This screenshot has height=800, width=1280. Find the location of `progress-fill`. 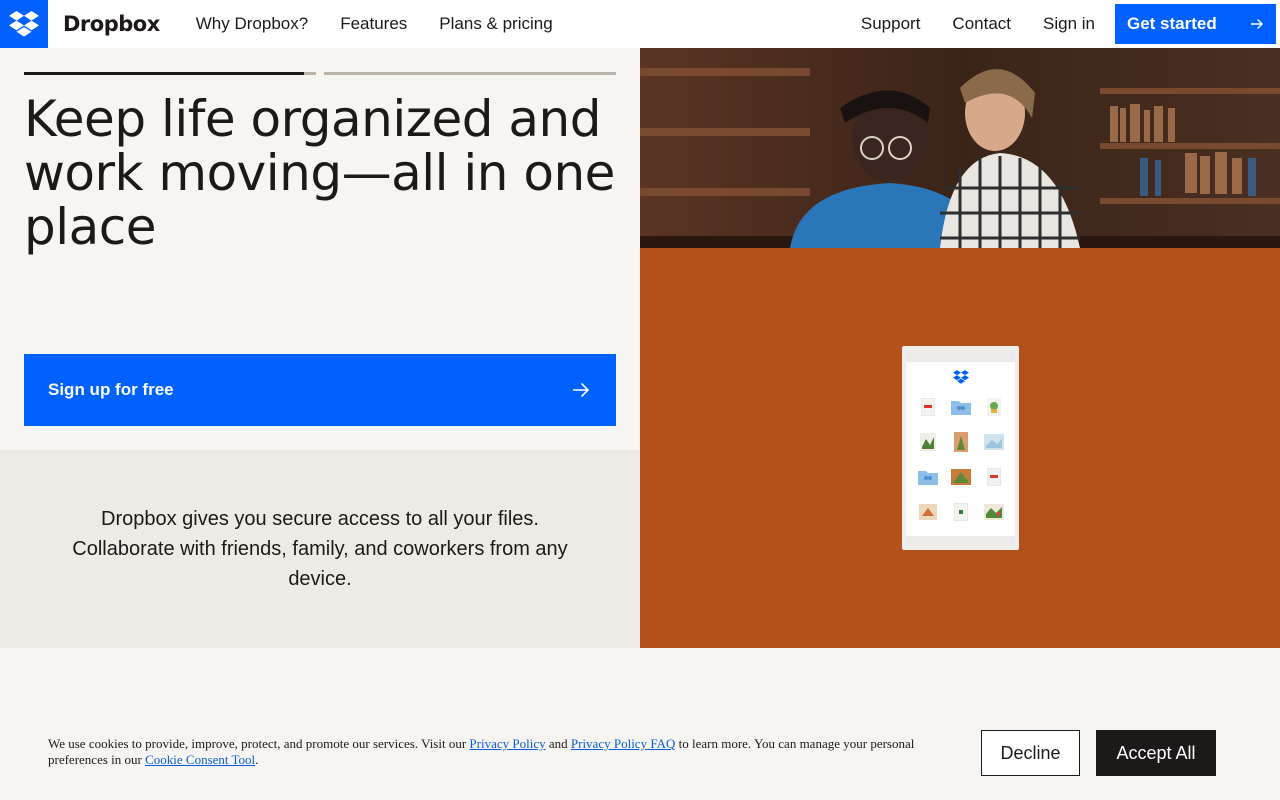

progress-fill is located at coordinates (164, 73).